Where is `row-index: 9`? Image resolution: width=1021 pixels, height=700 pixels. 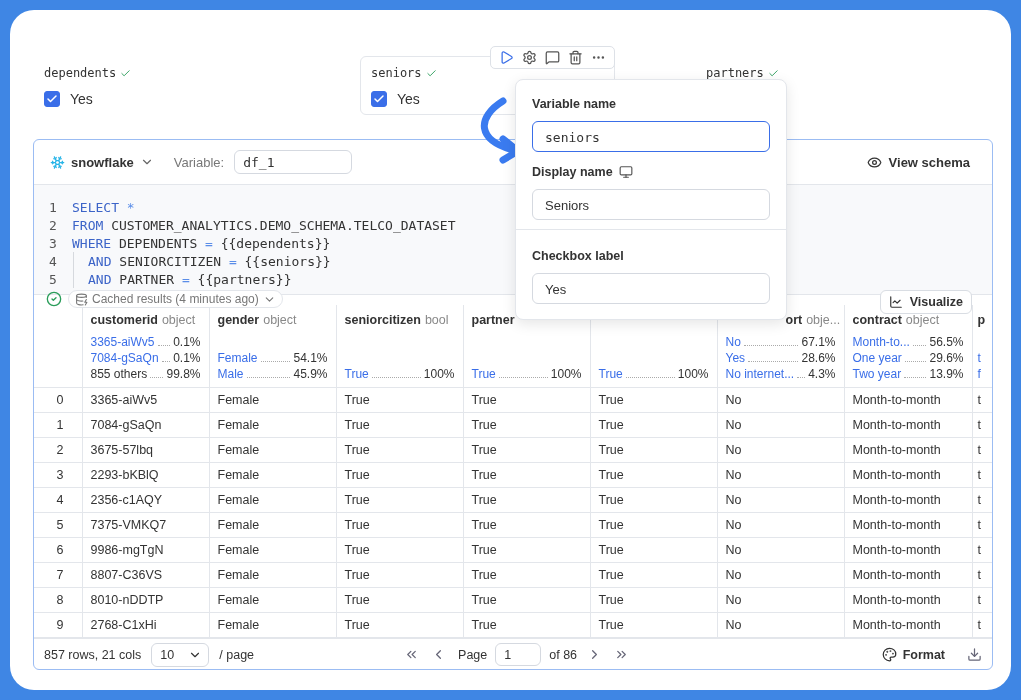
row-index: 9 is located at coordinates (58, 624).